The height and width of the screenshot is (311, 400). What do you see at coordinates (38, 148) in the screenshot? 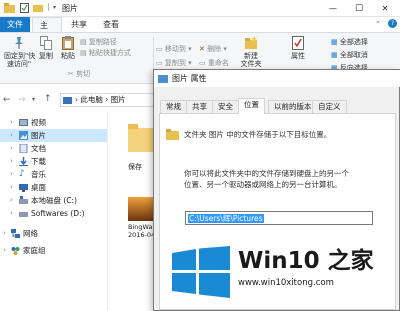
I see `sidebar-item-label: 文档` at bounding box center [38, 148].